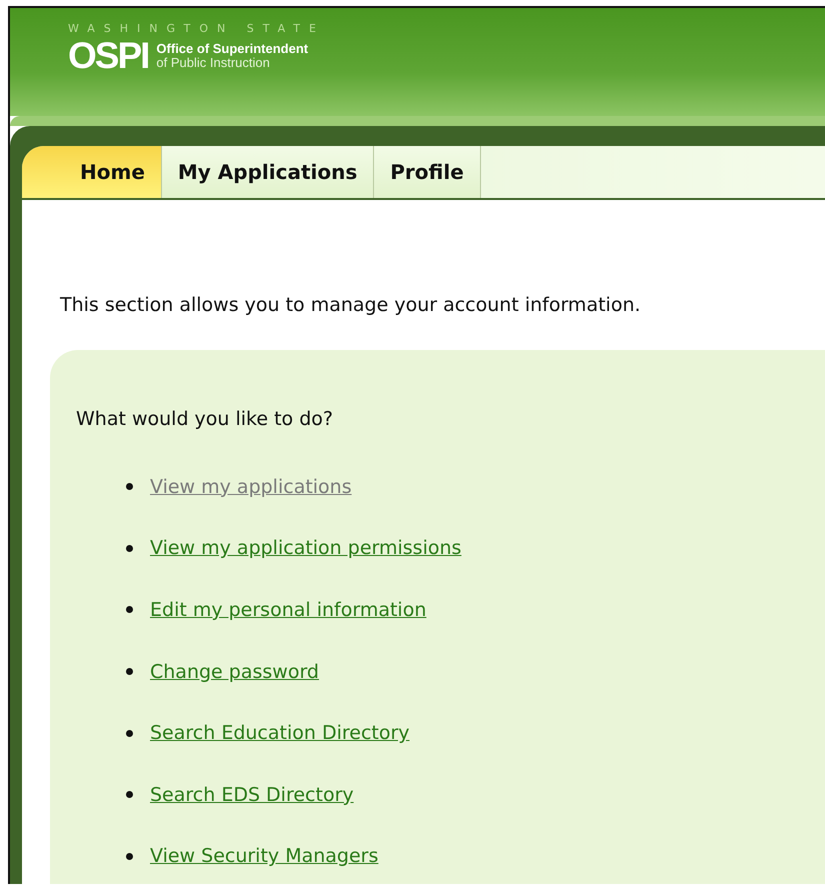 The width and height of the screenshot is (825, 886). Describe the element at coordinates (268, 172) in the screenshot. I see `nav-tab: My Applications` at that location.